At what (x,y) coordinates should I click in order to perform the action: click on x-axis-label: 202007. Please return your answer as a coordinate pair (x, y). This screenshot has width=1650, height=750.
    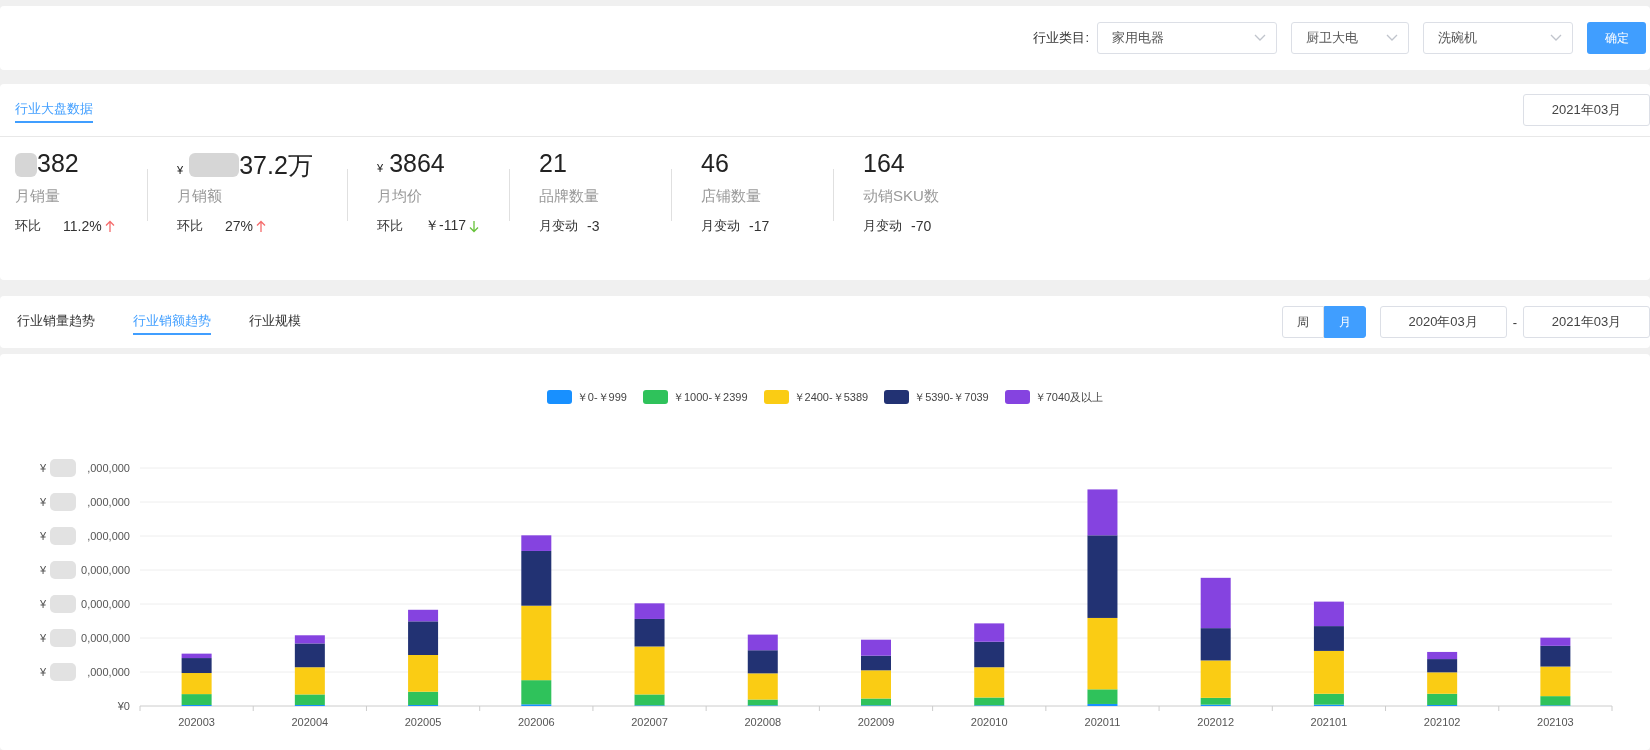
    Looking at the image, I should click on (649, 722).